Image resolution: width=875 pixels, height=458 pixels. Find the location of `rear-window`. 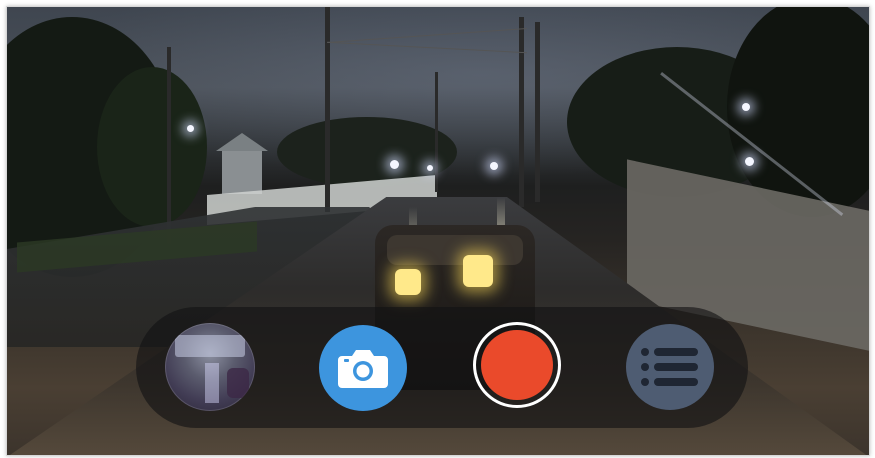

rear-window is located at coordinates (455, 250).